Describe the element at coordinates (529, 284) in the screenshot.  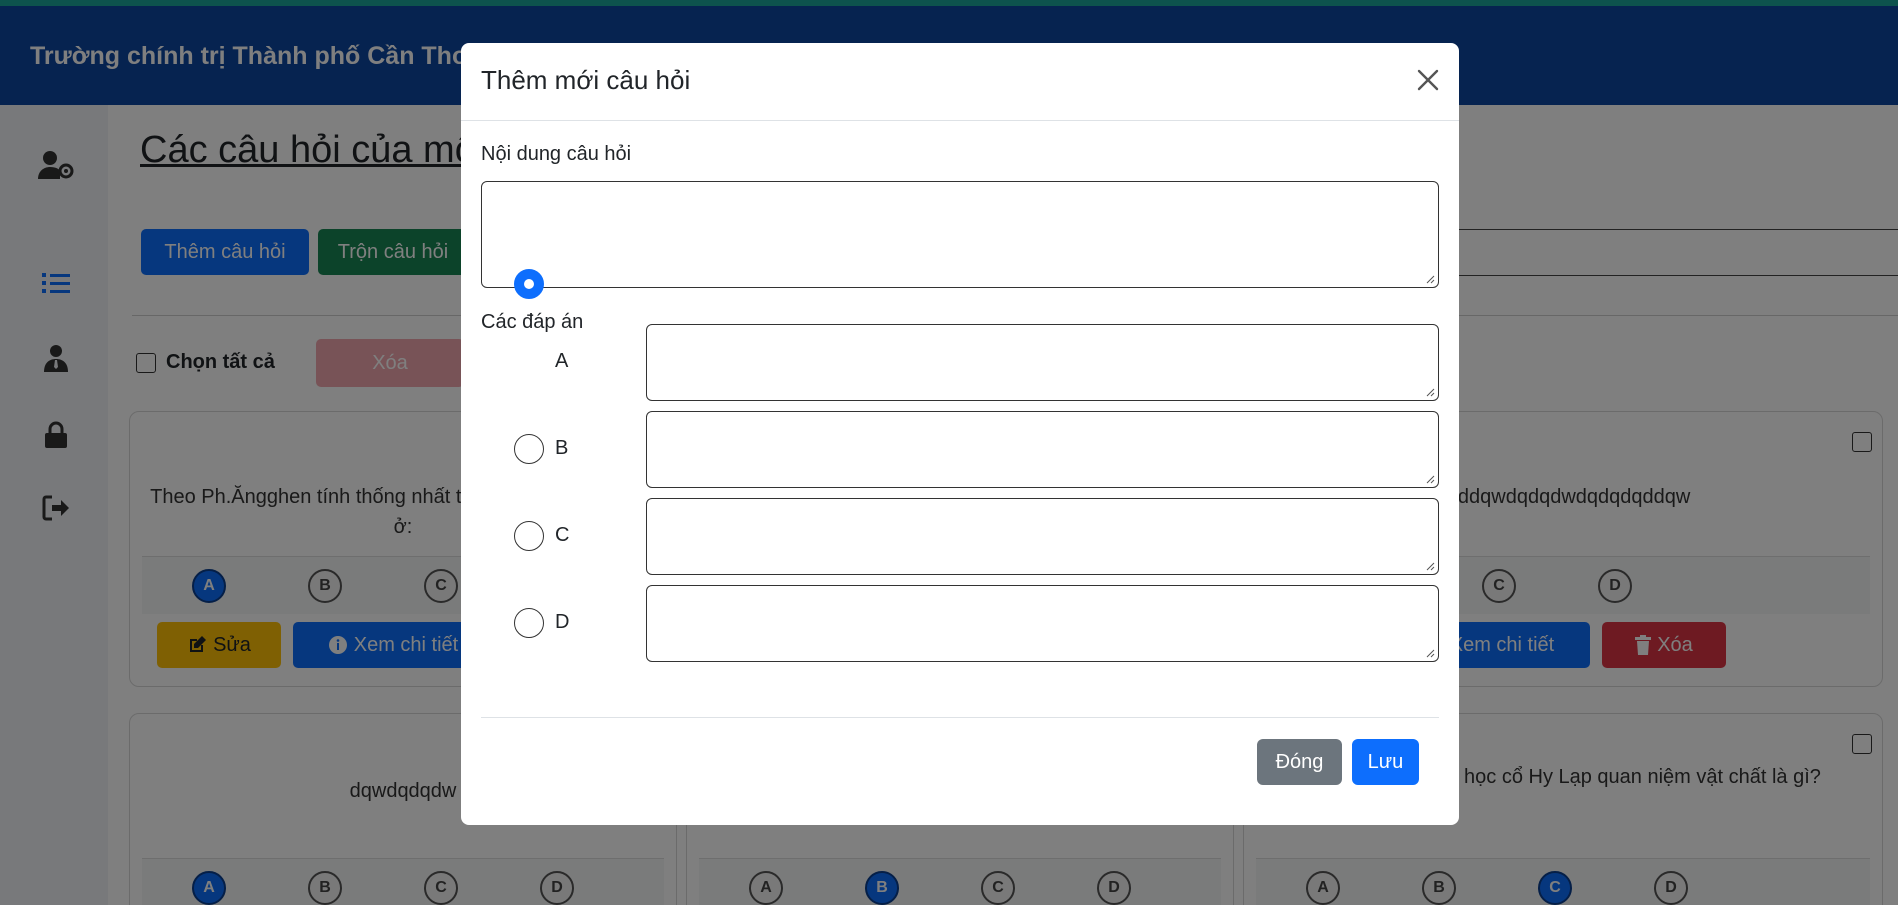
I see `answer-radio-a` at that location.